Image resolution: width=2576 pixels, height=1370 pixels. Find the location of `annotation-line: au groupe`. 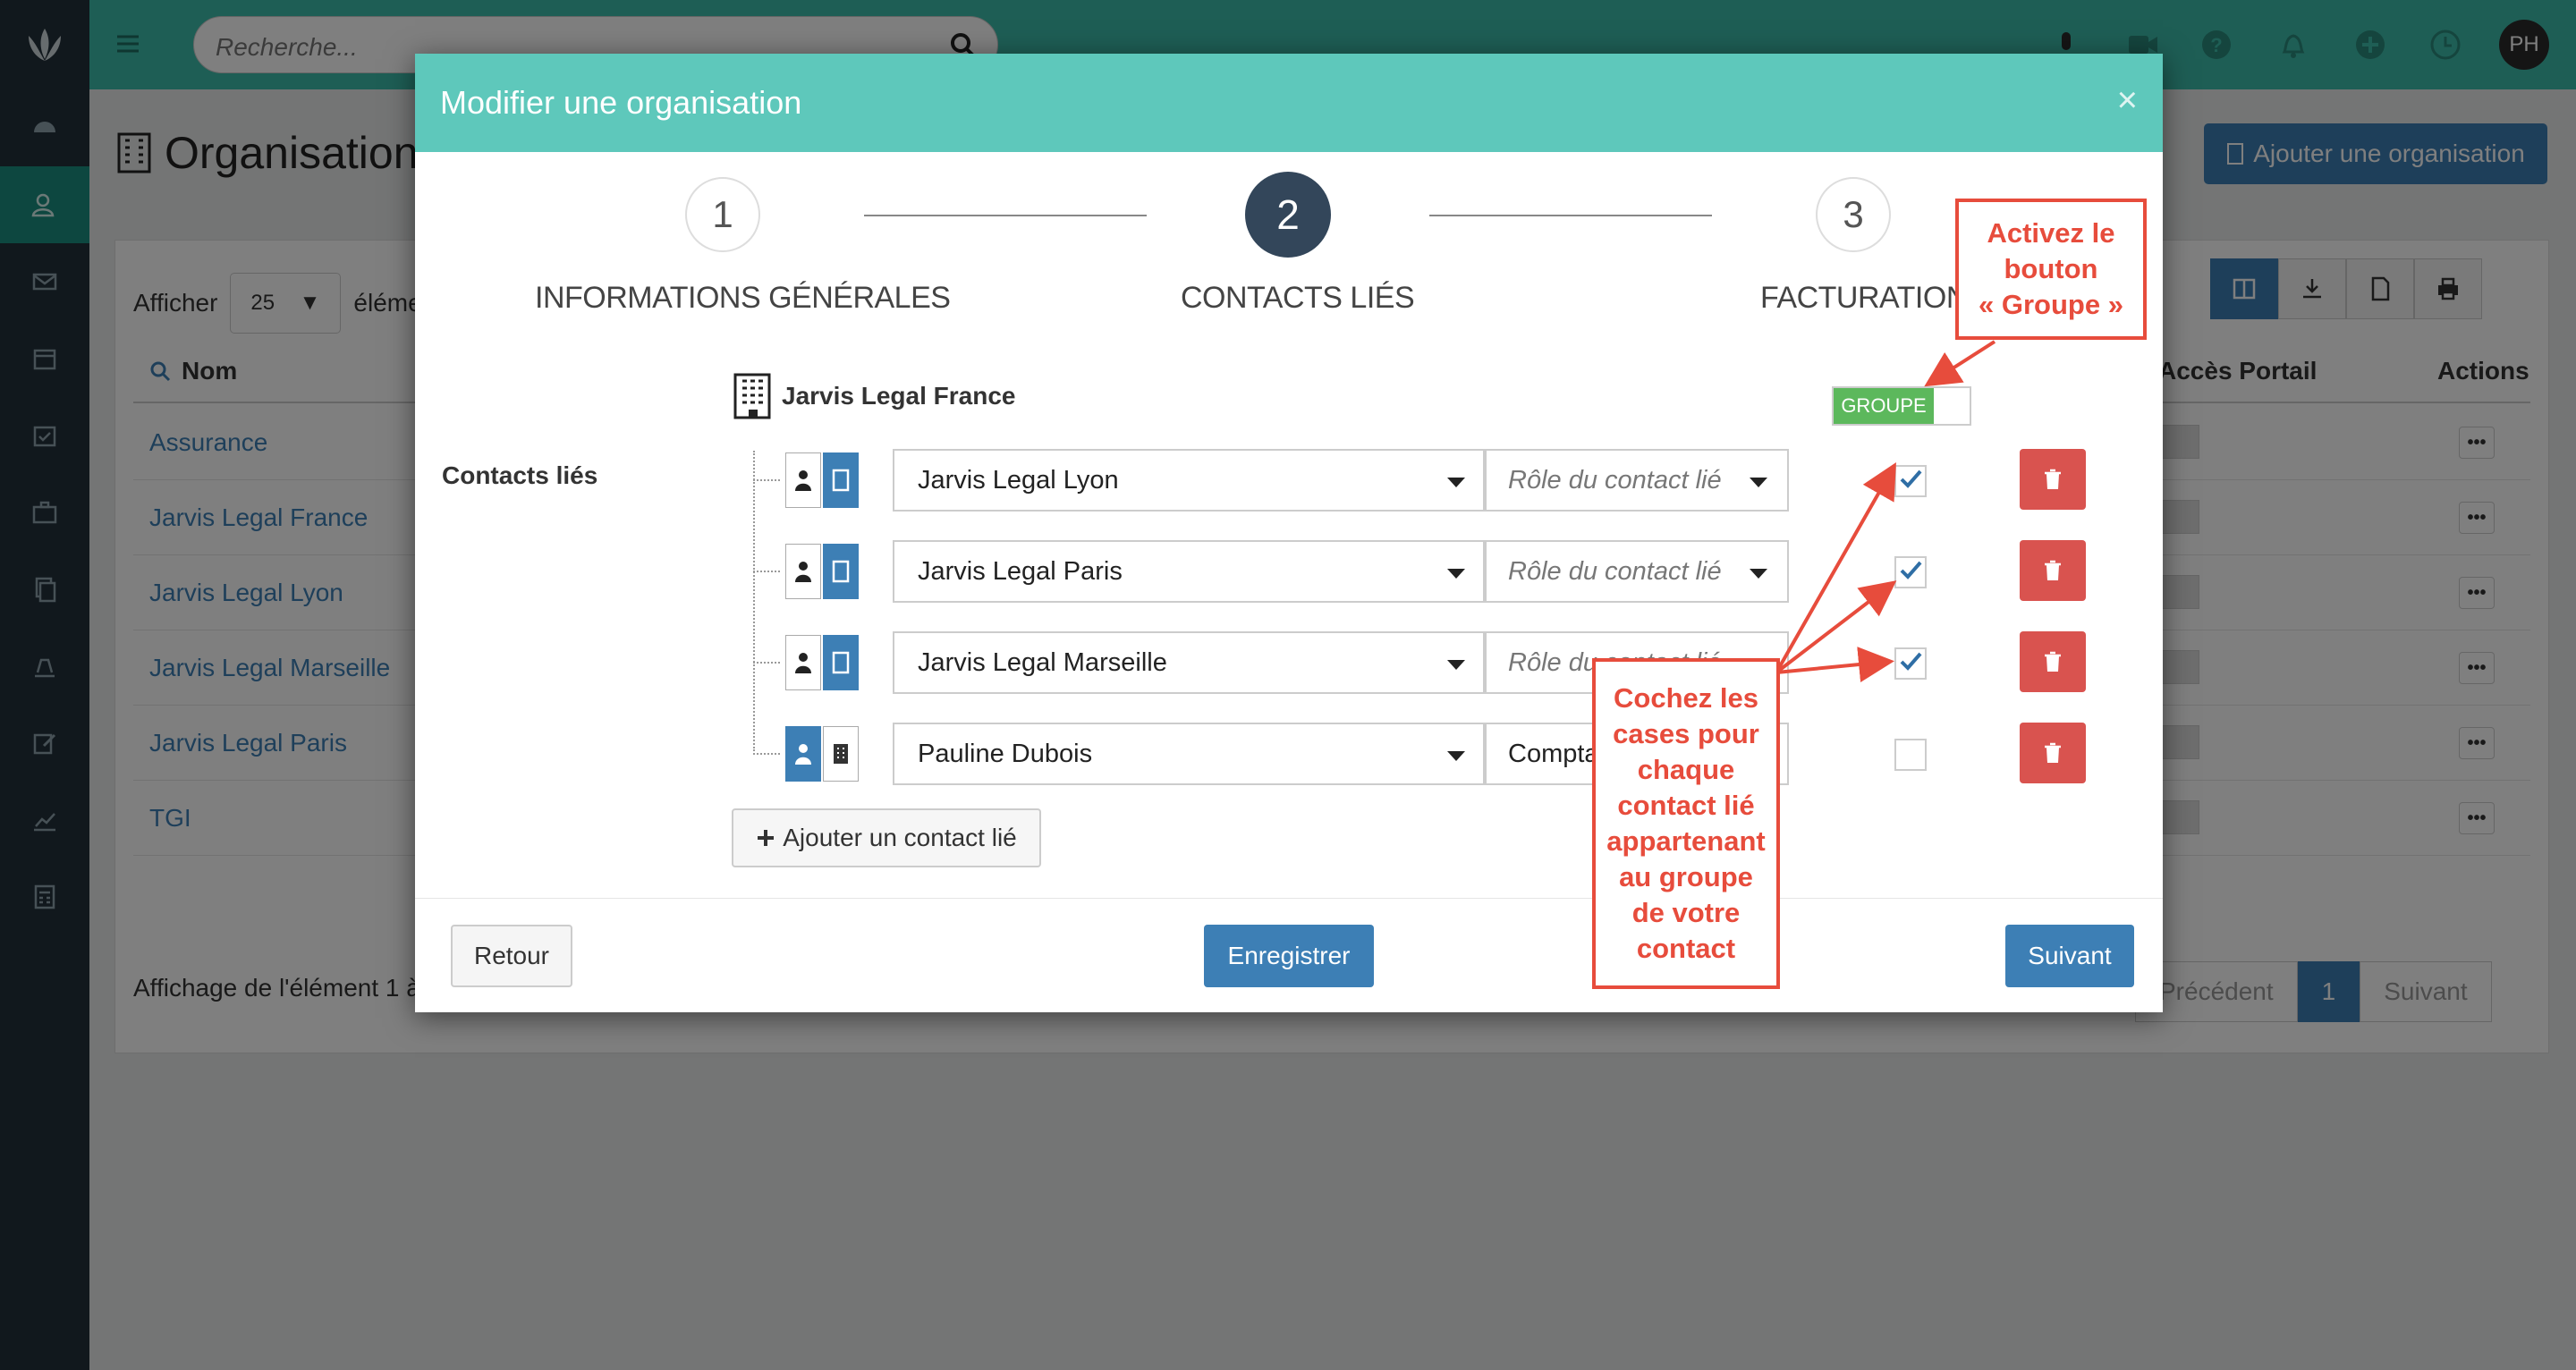

annotation-line: au groupe is located at coordinates (1686, 876).